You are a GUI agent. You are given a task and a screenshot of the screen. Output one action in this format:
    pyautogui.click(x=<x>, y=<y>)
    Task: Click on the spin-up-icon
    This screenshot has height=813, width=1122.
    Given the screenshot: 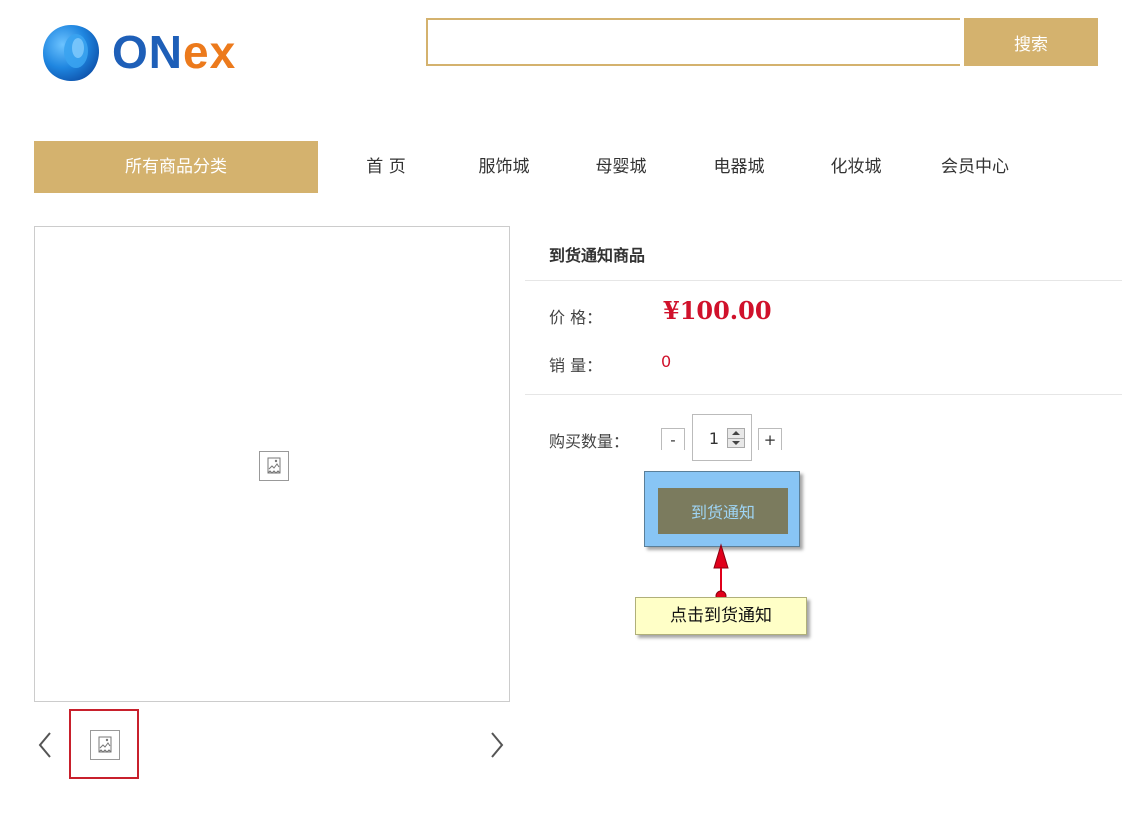 What is the action you would take?
    pyautogui.click(x=736, y=433)
    